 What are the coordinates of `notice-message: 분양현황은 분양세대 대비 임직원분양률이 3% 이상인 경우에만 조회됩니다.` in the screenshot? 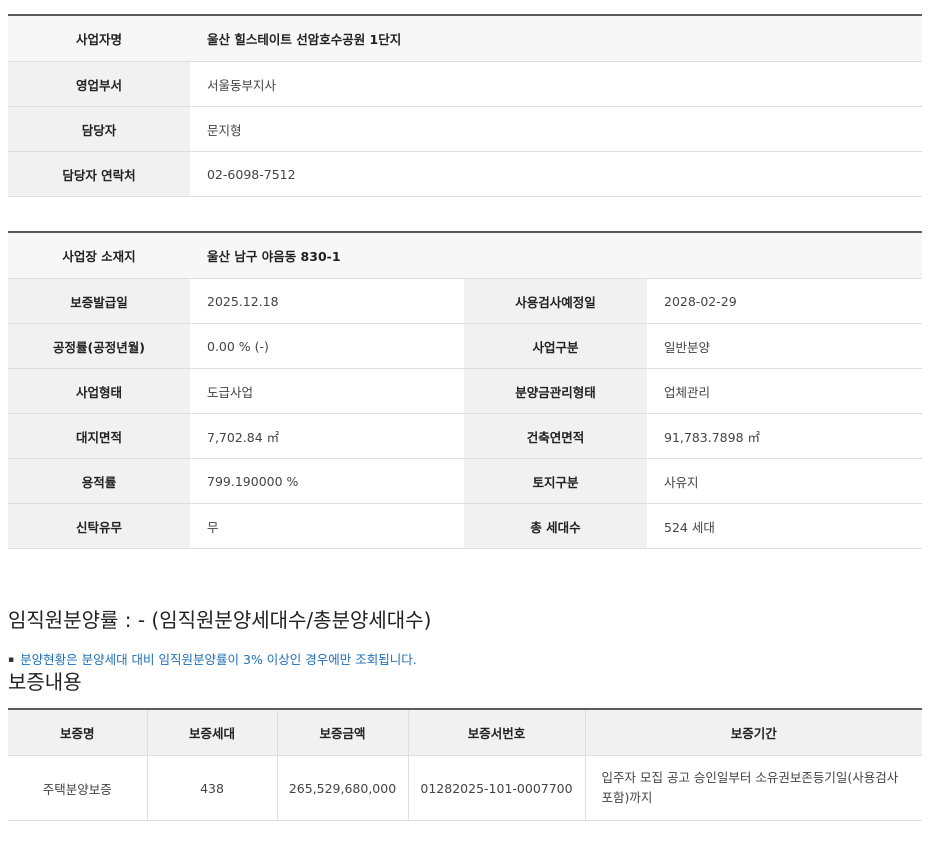 It's located at (218, 659).